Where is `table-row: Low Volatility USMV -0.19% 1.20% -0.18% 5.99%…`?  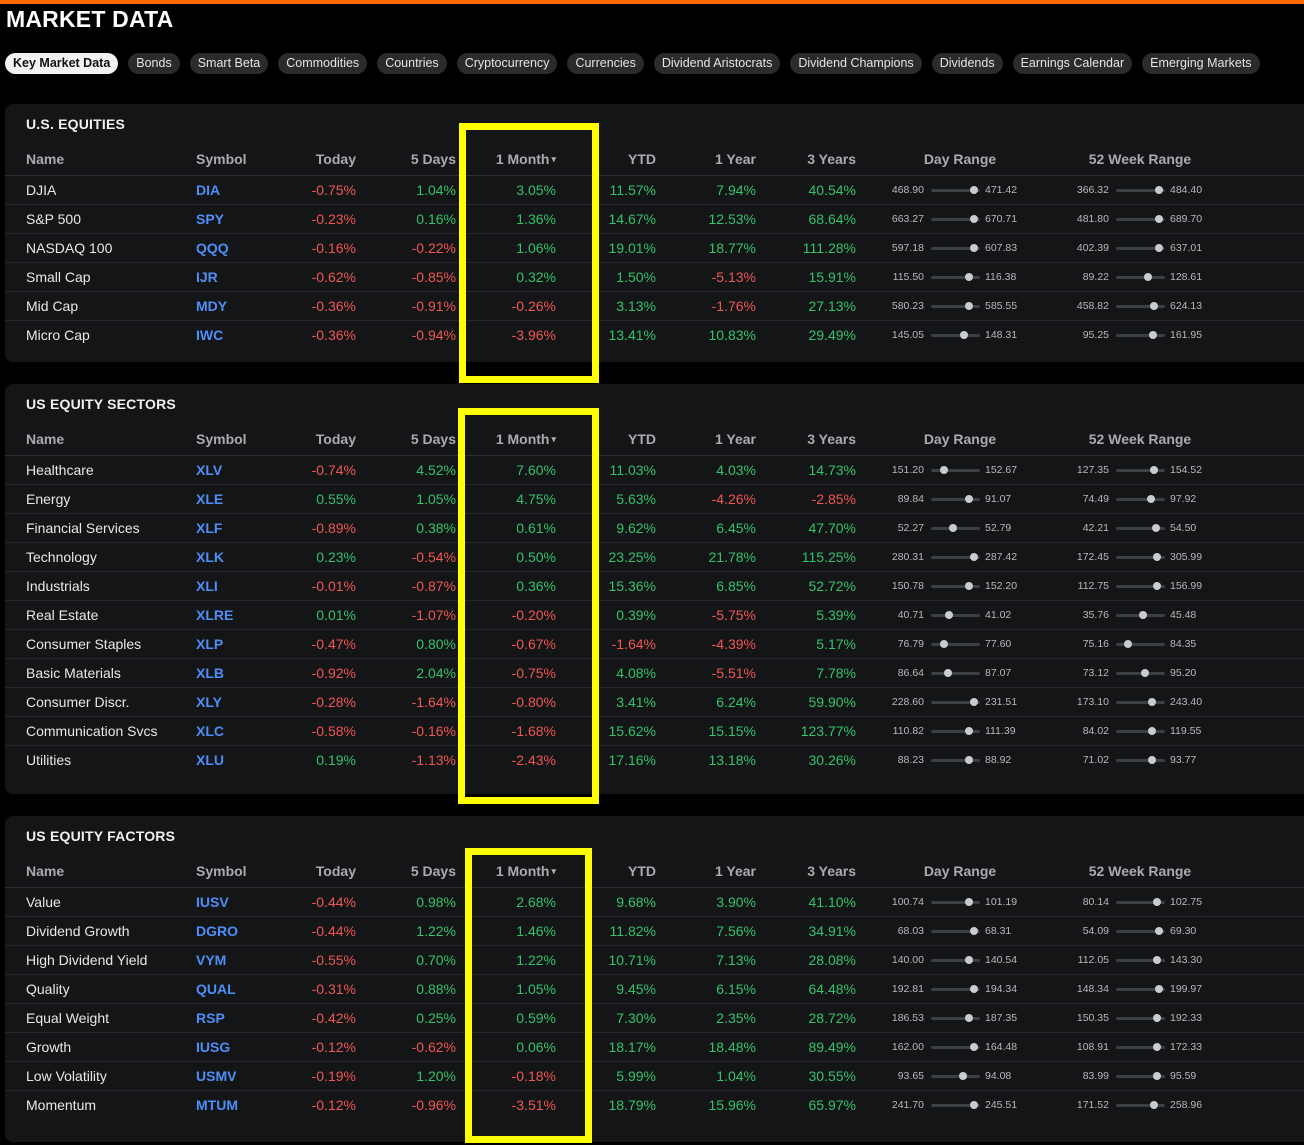 table-row: Low Volatility USMV -0.19% 1.20% -0.18% 5.99%… is located at coordinates (654, 1076).